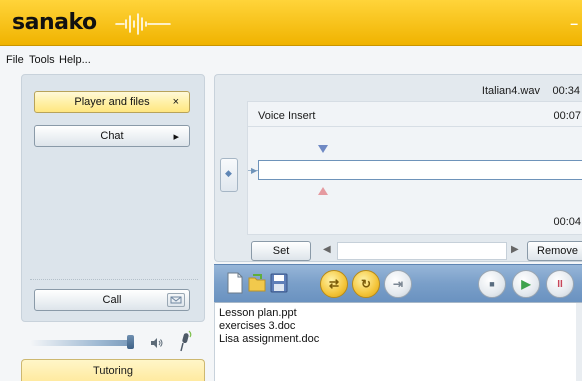 The image size is (582, 381). I want to click on pause-icon: II, so click(560, 284).